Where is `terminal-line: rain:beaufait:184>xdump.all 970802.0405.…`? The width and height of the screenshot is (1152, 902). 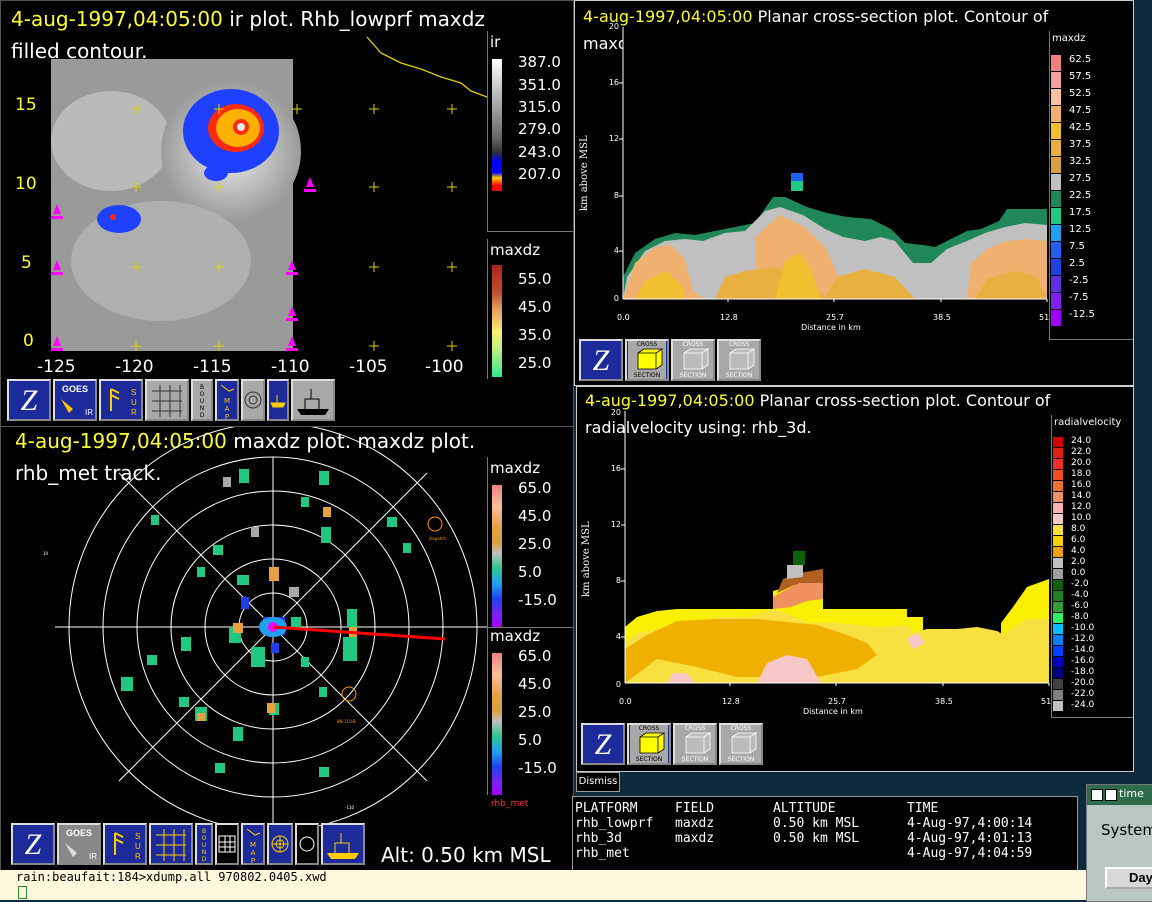
terminal-line: rain:beaufait:184>xdump.all 970802.0405.… is located at coordinates (171, 877).